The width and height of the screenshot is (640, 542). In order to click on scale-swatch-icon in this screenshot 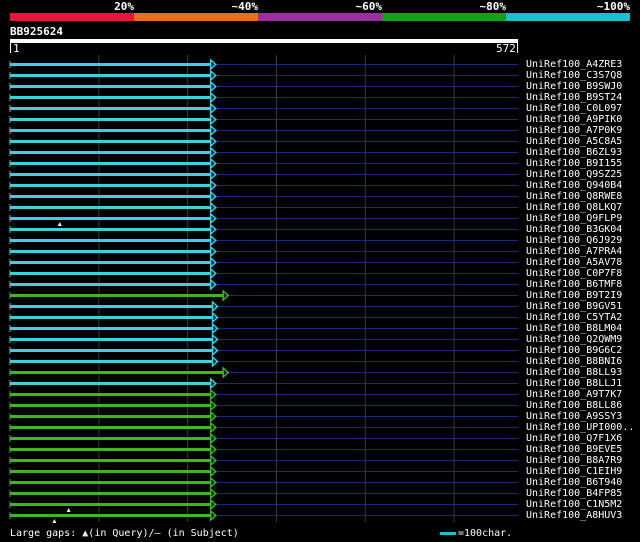, I will do `click(448, 533)`.